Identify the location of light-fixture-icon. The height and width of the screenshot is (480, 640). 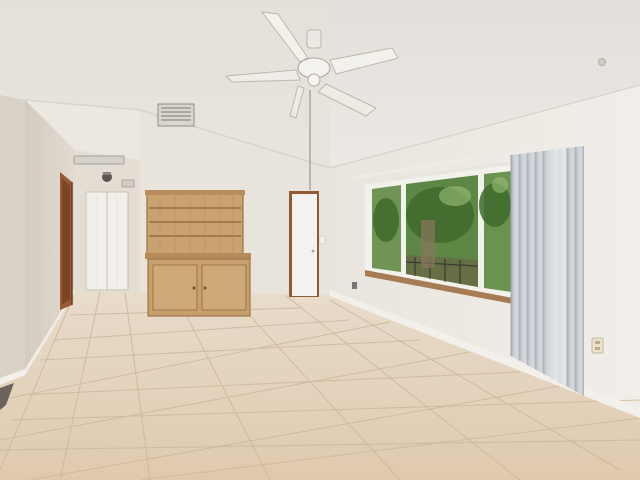
(107, 177).